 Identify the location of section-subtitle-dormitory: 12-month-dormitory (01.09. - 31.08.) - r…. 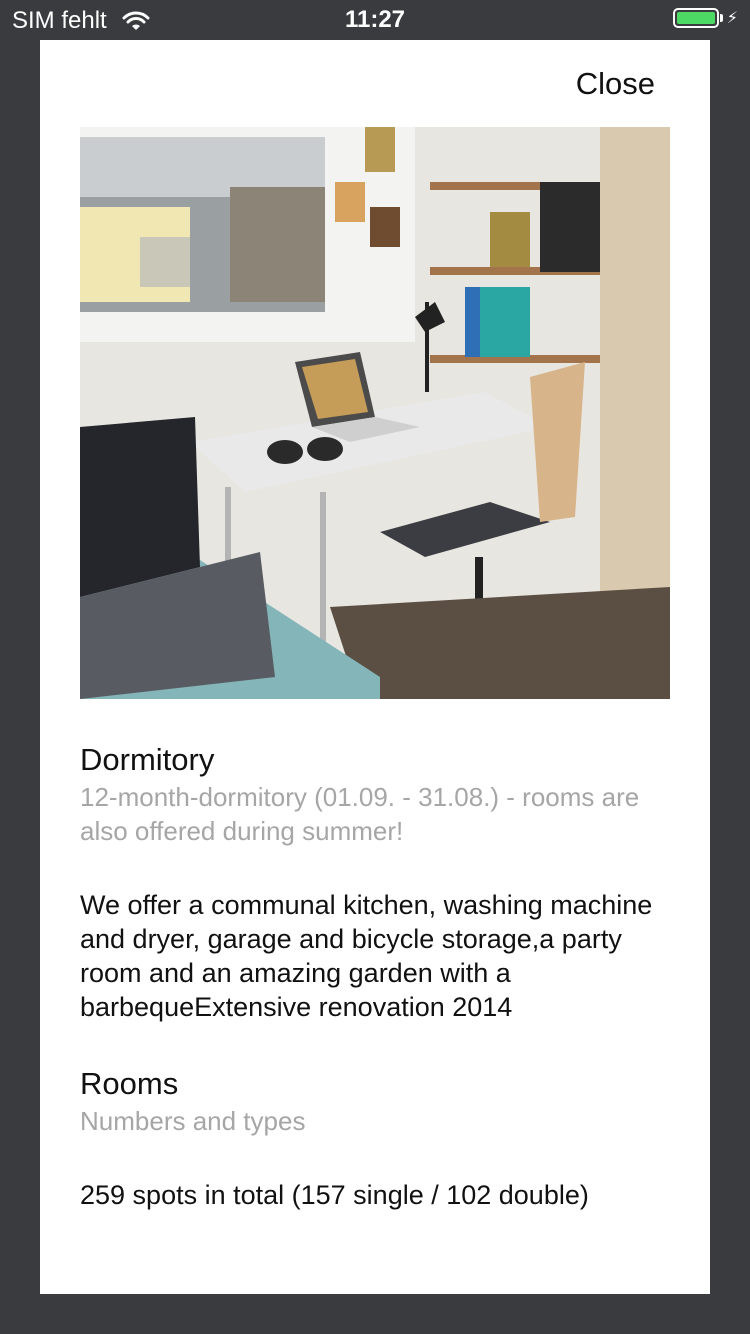
(360, 814).